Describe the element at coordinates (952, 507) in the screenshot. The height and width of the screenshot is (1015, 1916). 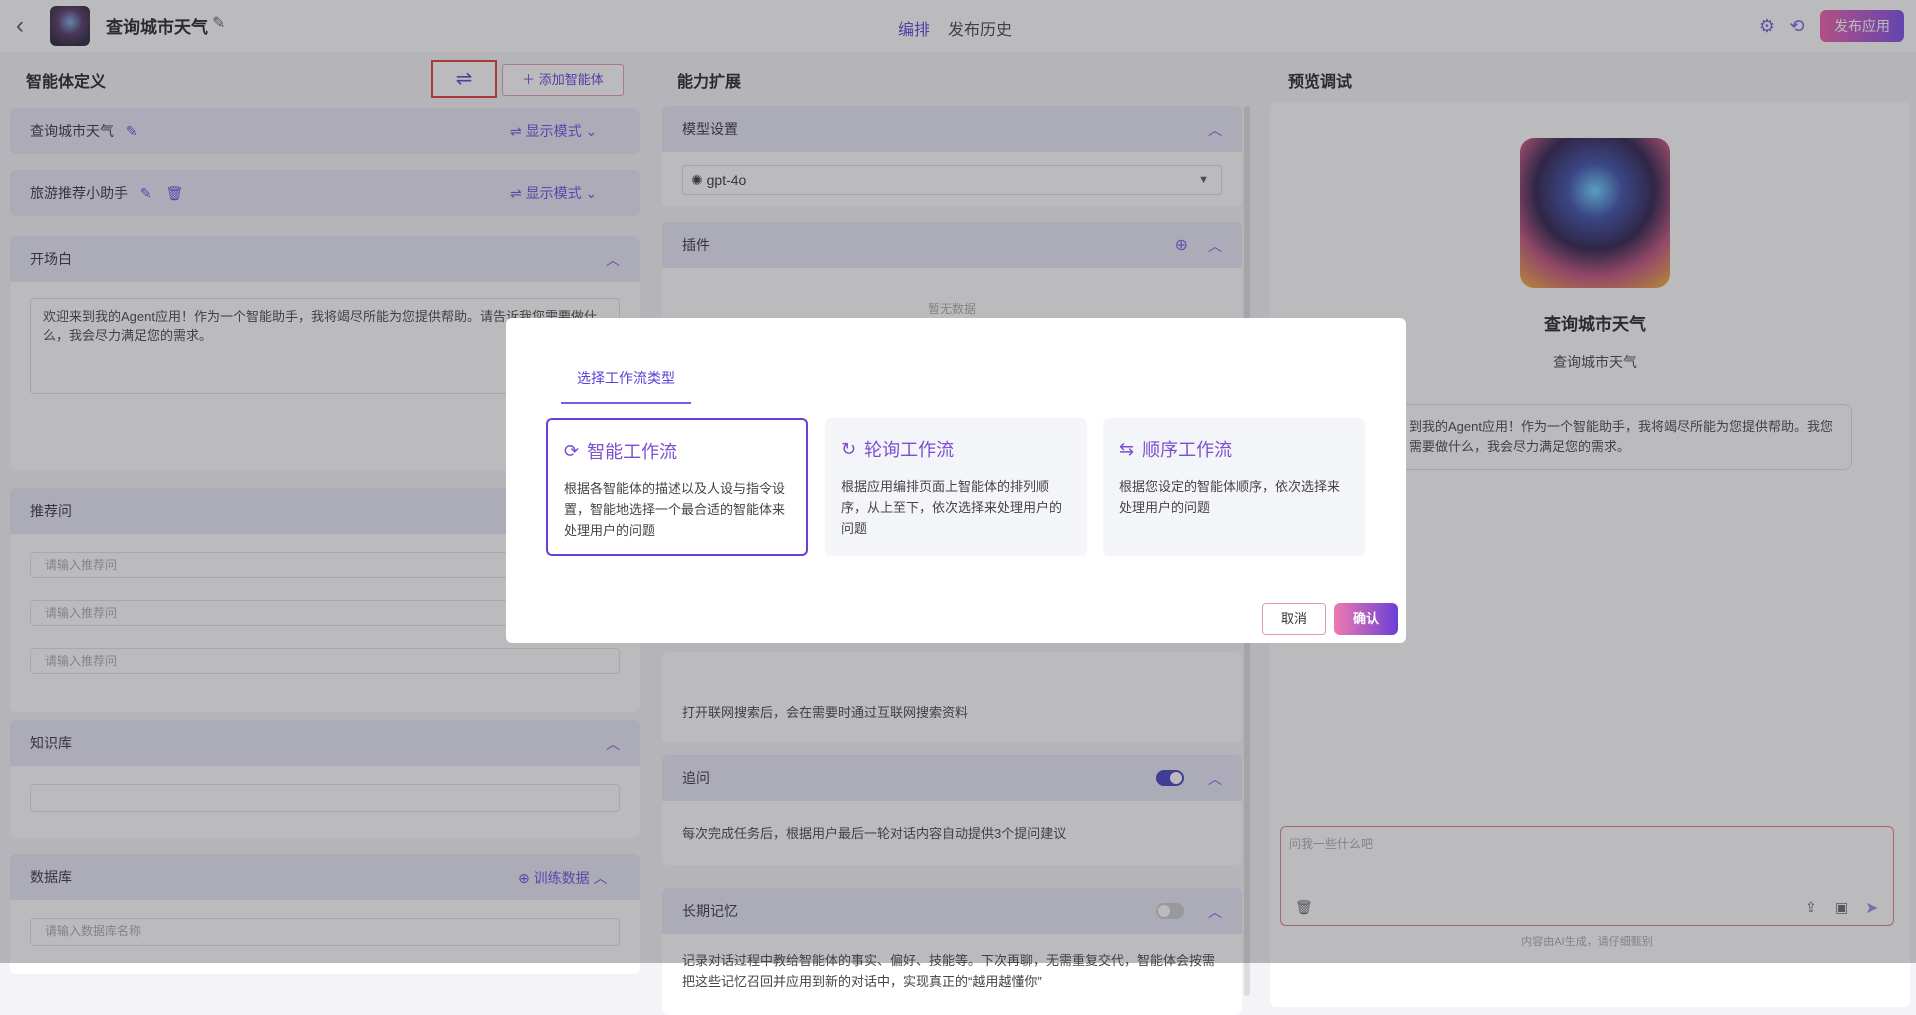
I see `card-desc: 根据应用编排页面上智能体的排列顺序，从上至下，依次选择来处理用户的问题` at that location.